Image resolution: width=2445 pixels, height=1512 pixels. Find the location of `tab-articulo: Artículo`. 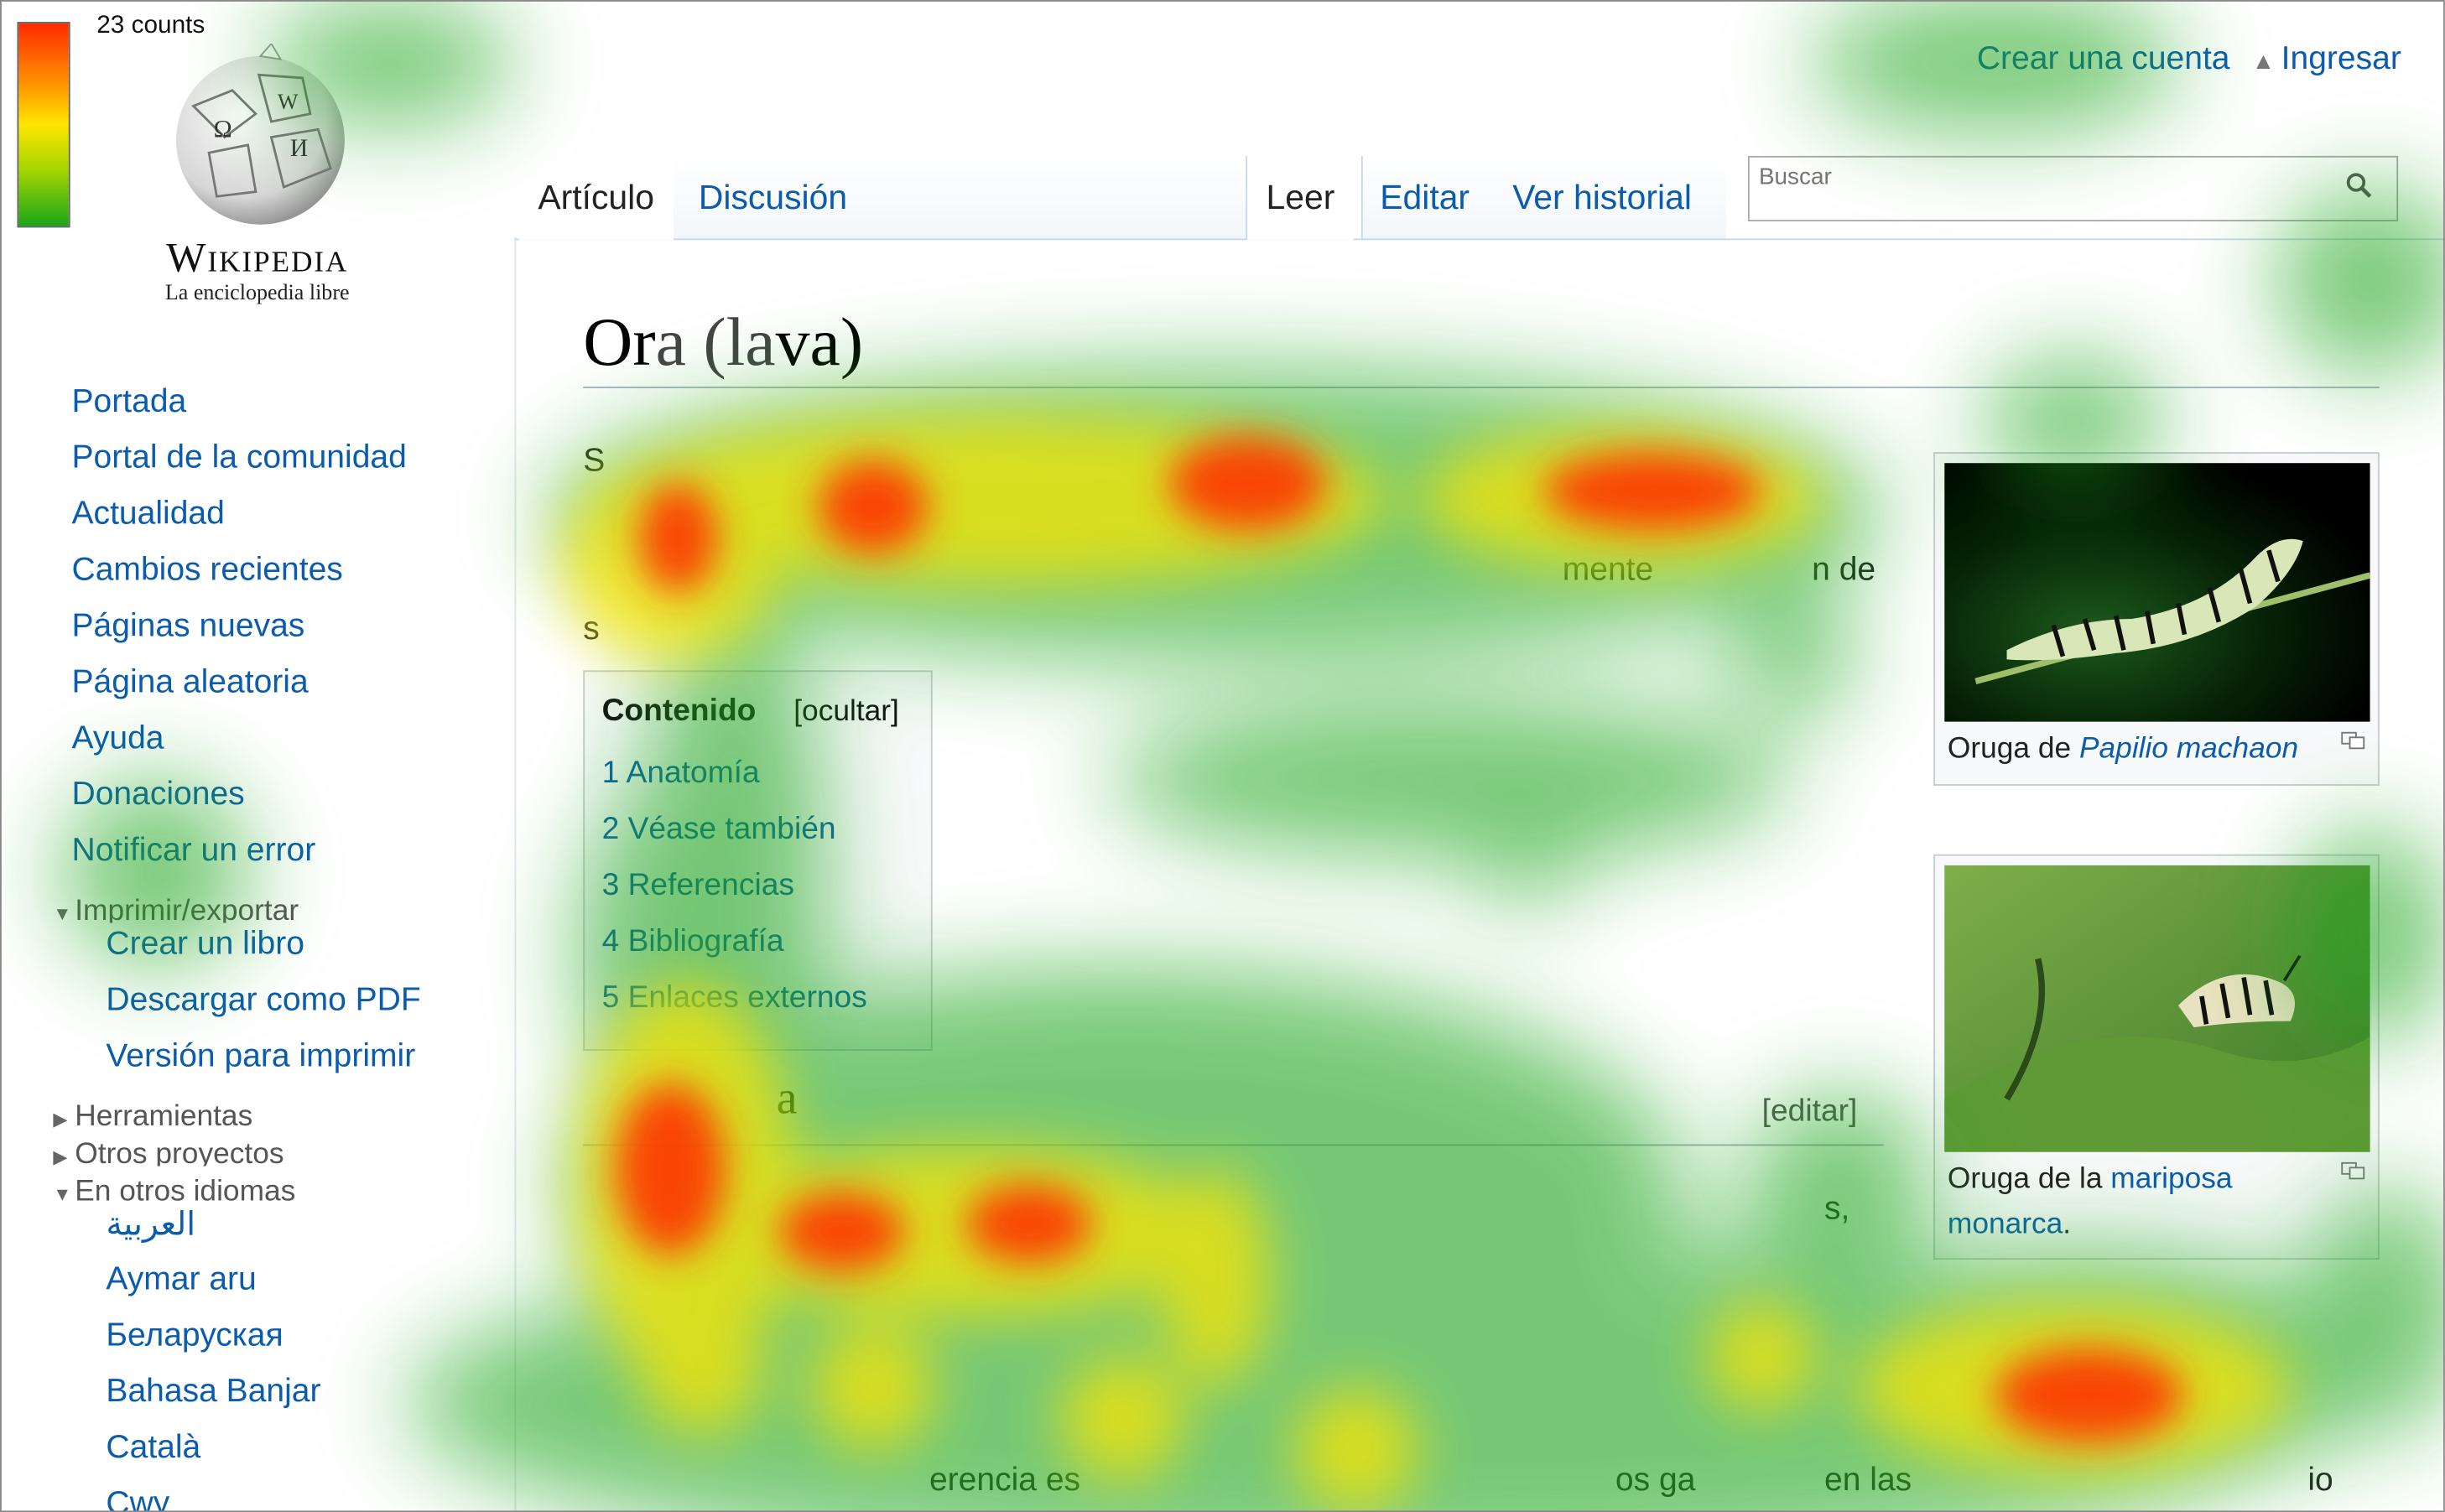

tab-articulo: Artículo is located at coordinates (596, 198).